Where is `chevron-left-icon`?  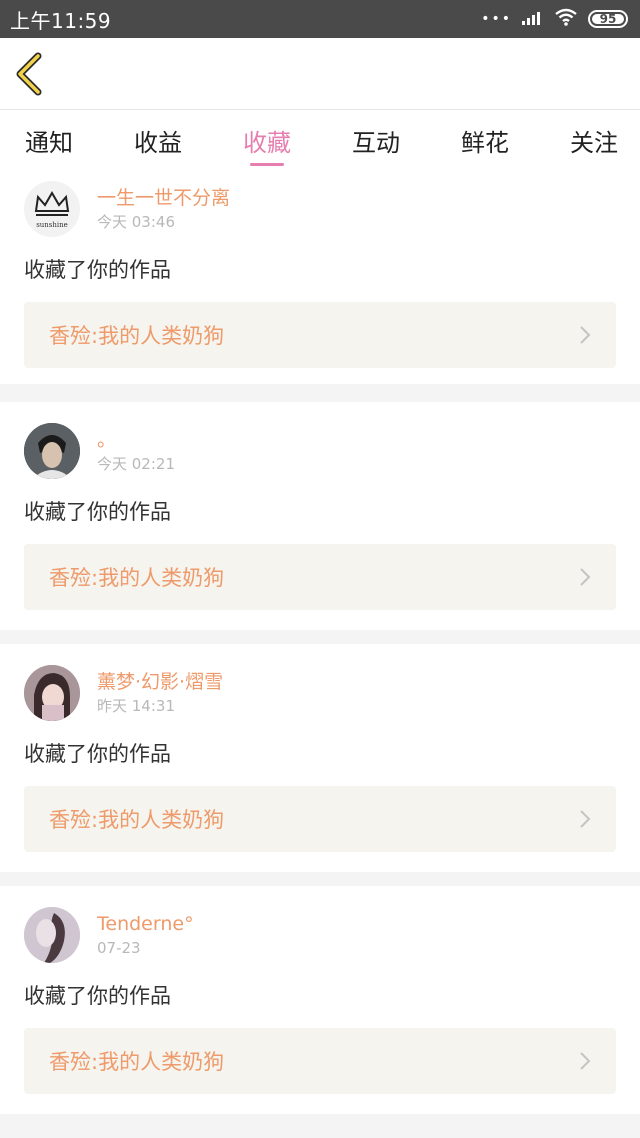
chevron-left-icon is located at coordinates (29, 73).